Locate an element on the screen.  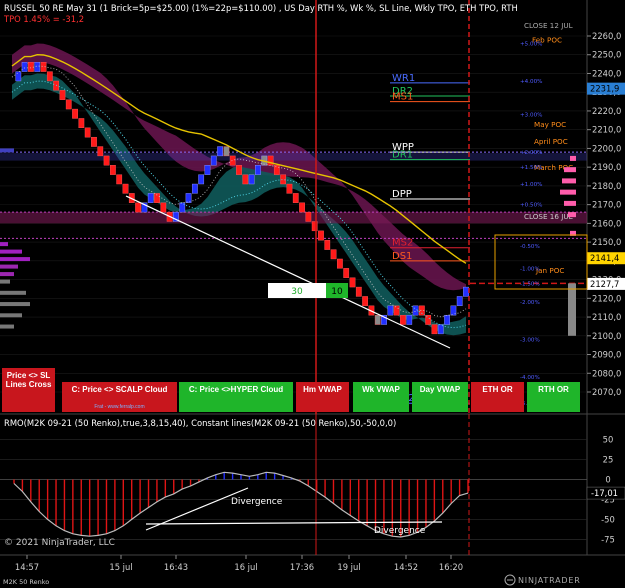
eth-or-label: ETH OR is located at coordinates (497, 389).